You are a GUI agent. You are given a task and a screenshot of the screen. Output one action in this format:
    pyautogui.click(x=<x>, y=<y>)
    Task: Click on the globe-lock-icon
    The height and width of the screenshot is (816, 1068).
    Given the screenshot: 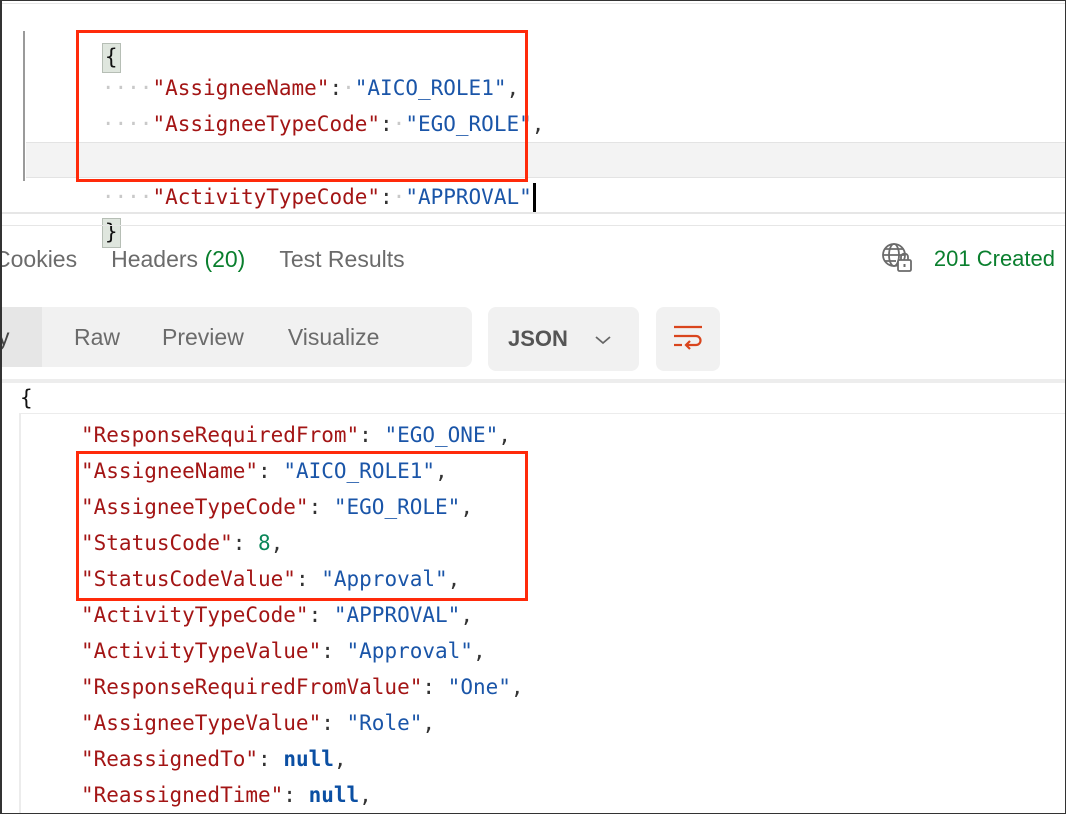 What is the action you would take?
    pyautogui.click(x=897, y=259)
    